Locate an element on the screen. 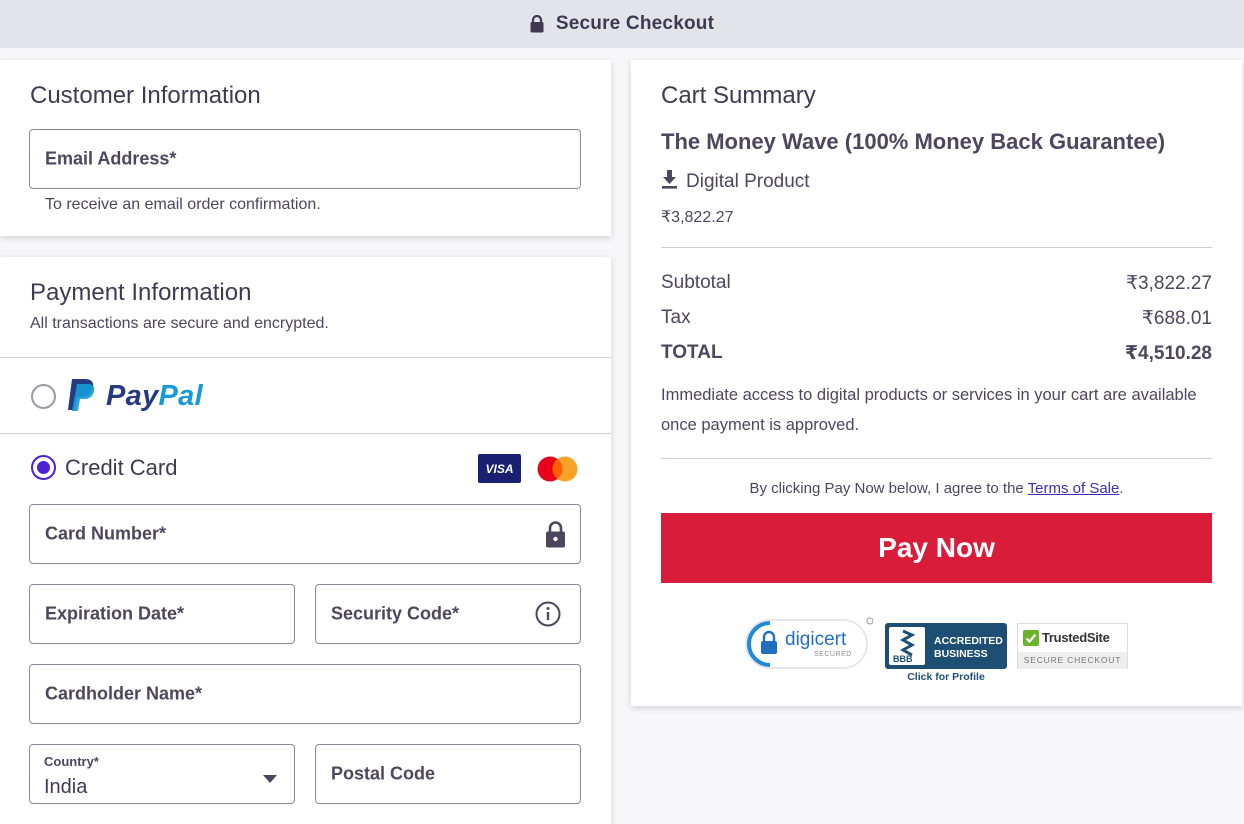  digicert-badge: digicert SECURED is located at coordinates (808, 644).